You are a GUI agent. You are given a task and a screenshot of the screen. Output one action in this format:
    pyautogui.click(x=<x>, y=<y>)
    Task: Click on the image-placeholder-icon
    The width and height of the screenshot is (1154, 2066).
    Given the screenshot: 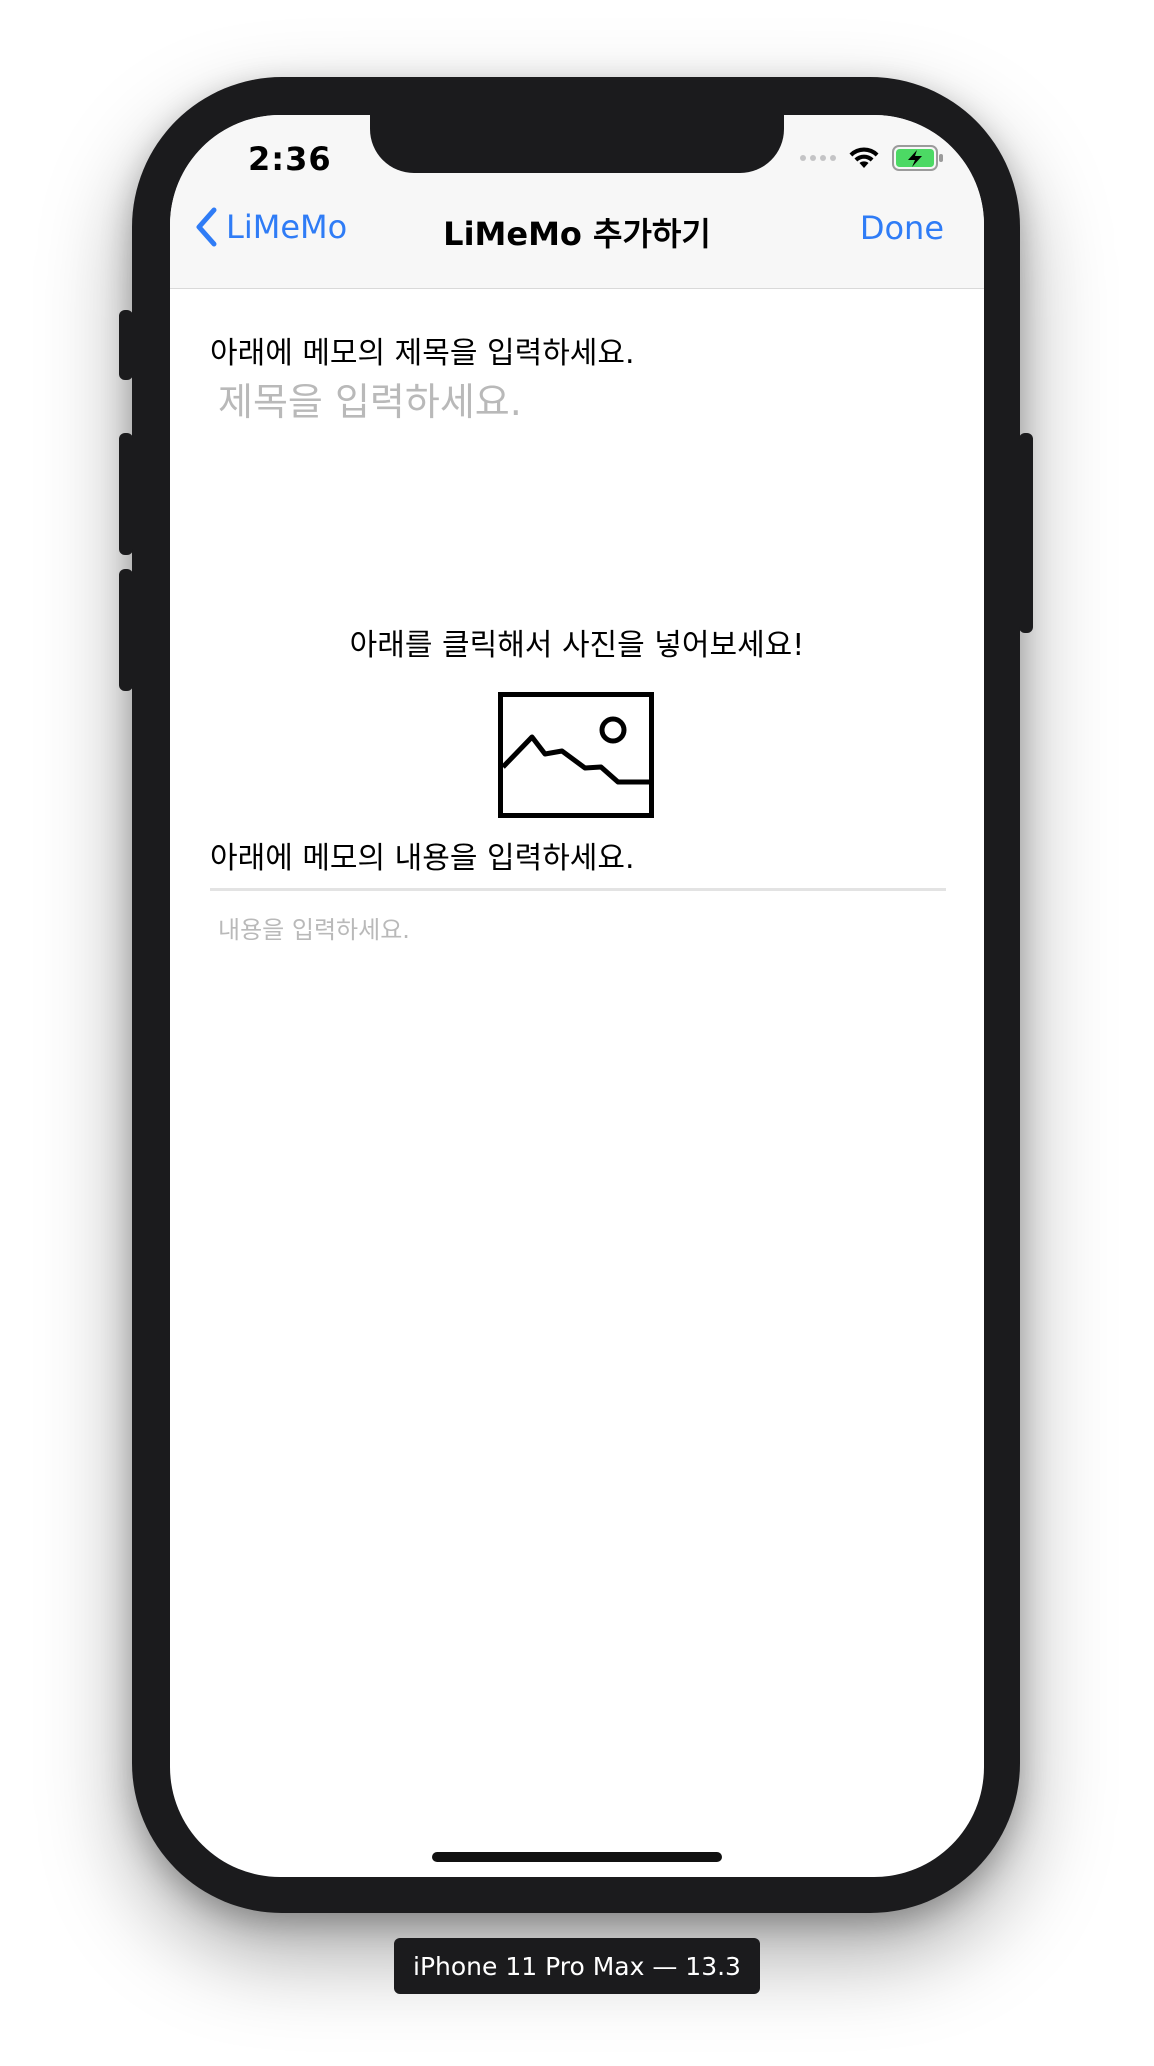 What is the action you would take?
    pyautogui.click(x=576, y=755)
    